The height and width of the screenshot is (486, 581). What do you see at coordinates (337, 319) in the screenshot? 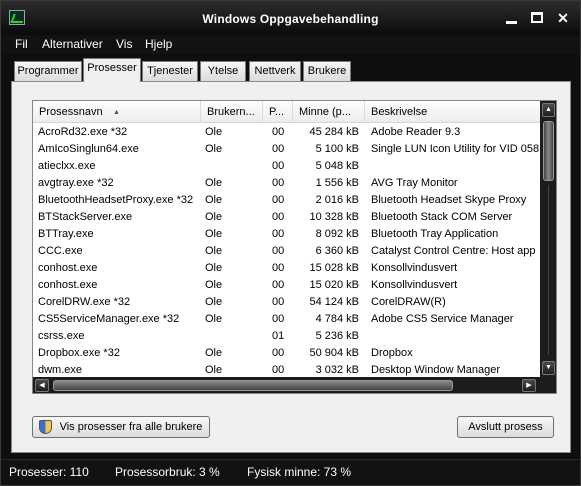
I see `process-memory: 4 784 kB` at bounding box center [337, 319].